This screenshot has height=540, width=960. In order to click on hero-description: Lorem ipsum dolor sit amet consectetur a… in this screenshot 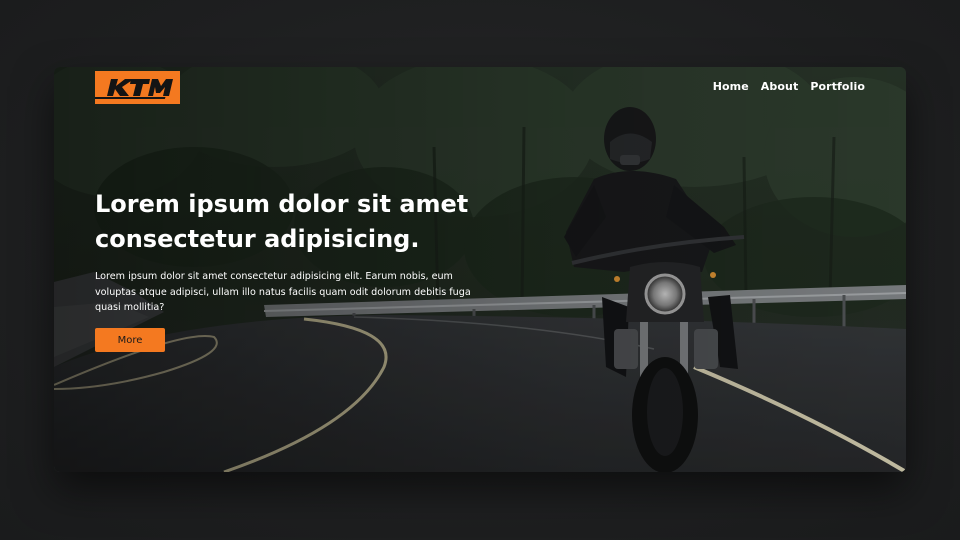, I will do `click(283, 292)`.